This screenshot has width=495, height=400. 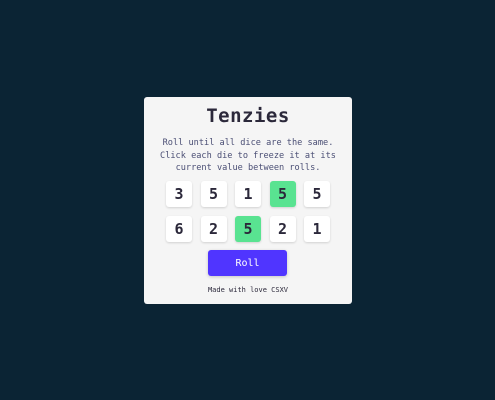 What do you see at coordinates (248, 194) in the screenshot?
I see `die-3: 1` at bounding box center [248, 194].